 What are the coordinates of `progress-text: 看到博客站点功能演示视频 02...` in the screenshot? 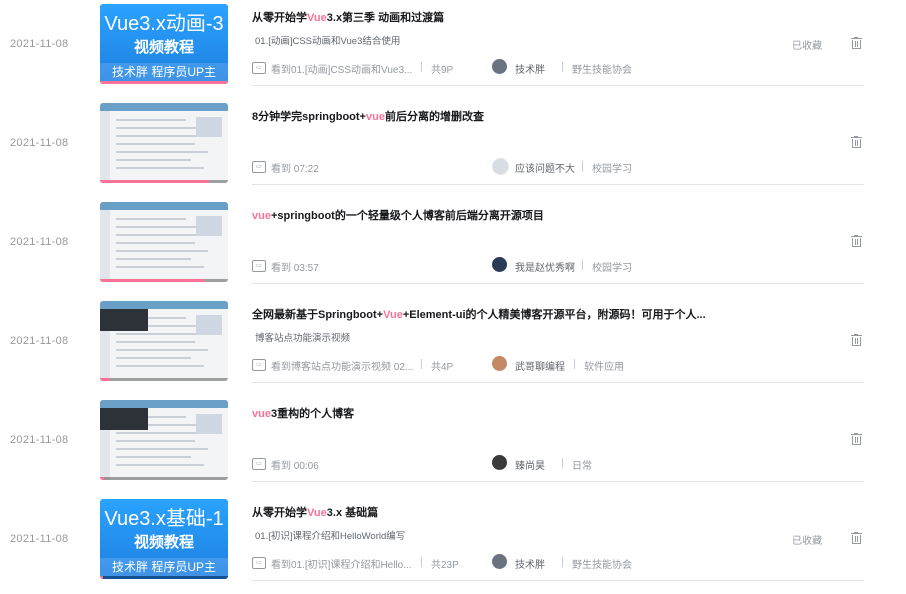 It's located at (342, 367).